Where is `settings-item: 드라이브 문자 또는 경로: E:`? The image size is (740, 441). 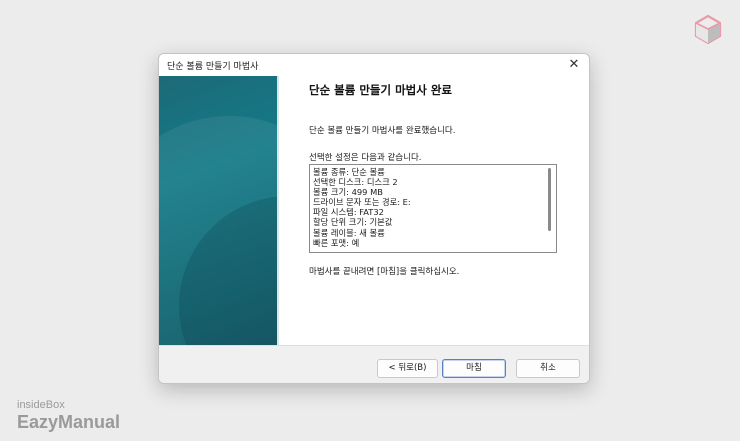 settings-item: 드라이브 문자 또는 경로: E: is located at coordinates (362, 202).